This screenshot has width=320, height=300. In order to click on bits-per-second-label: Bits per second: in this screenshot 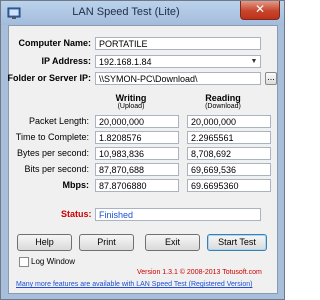, I will do `click(56, 169)`.